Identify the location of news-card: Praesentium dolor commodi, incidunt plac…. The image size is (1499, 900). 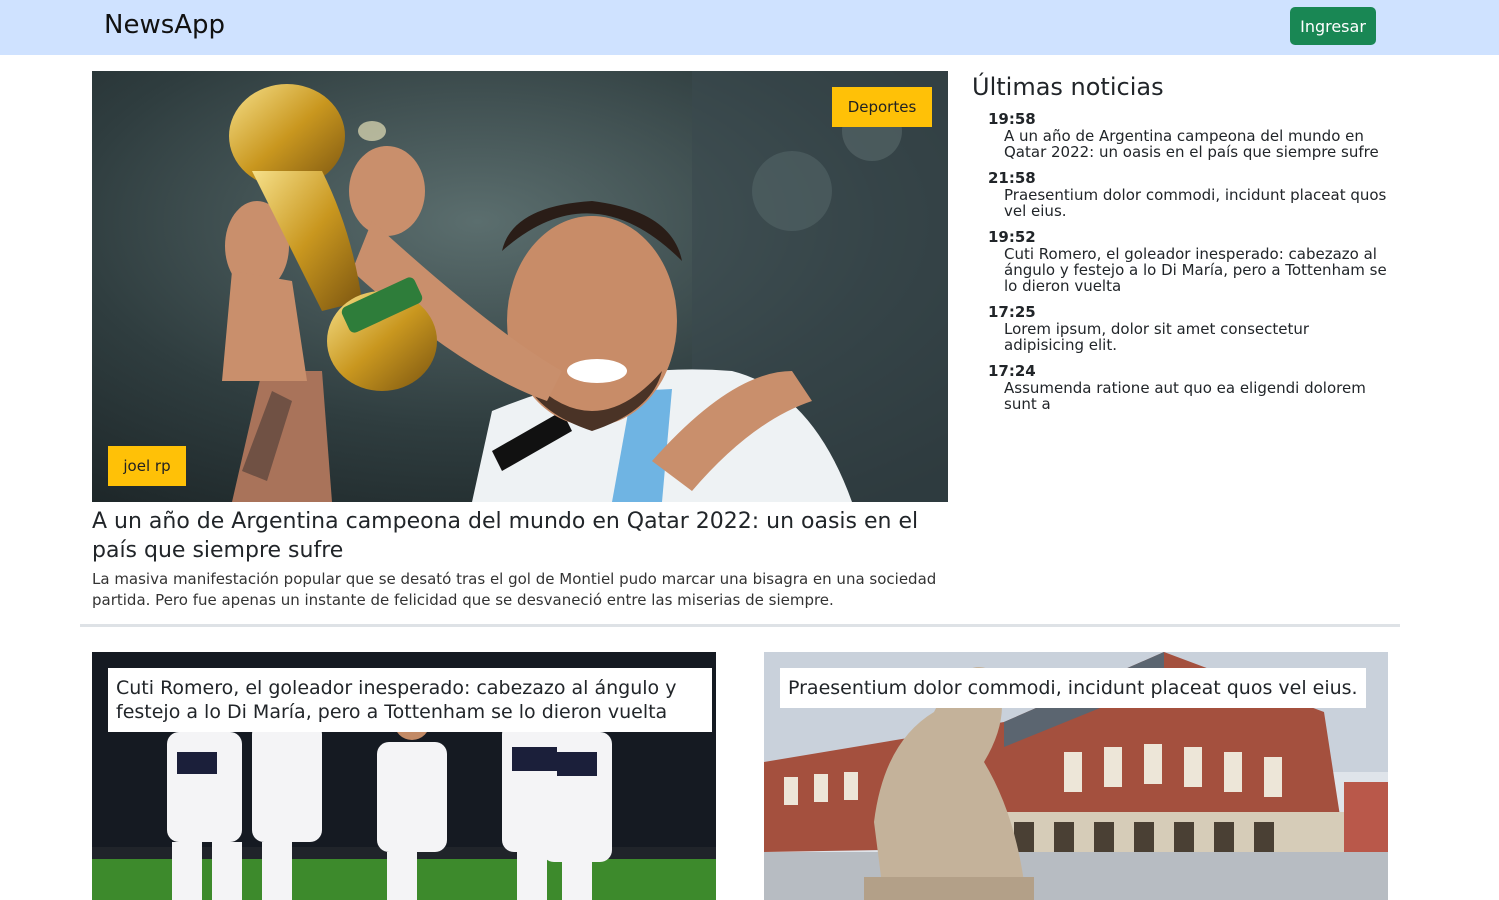
(1076, 776).